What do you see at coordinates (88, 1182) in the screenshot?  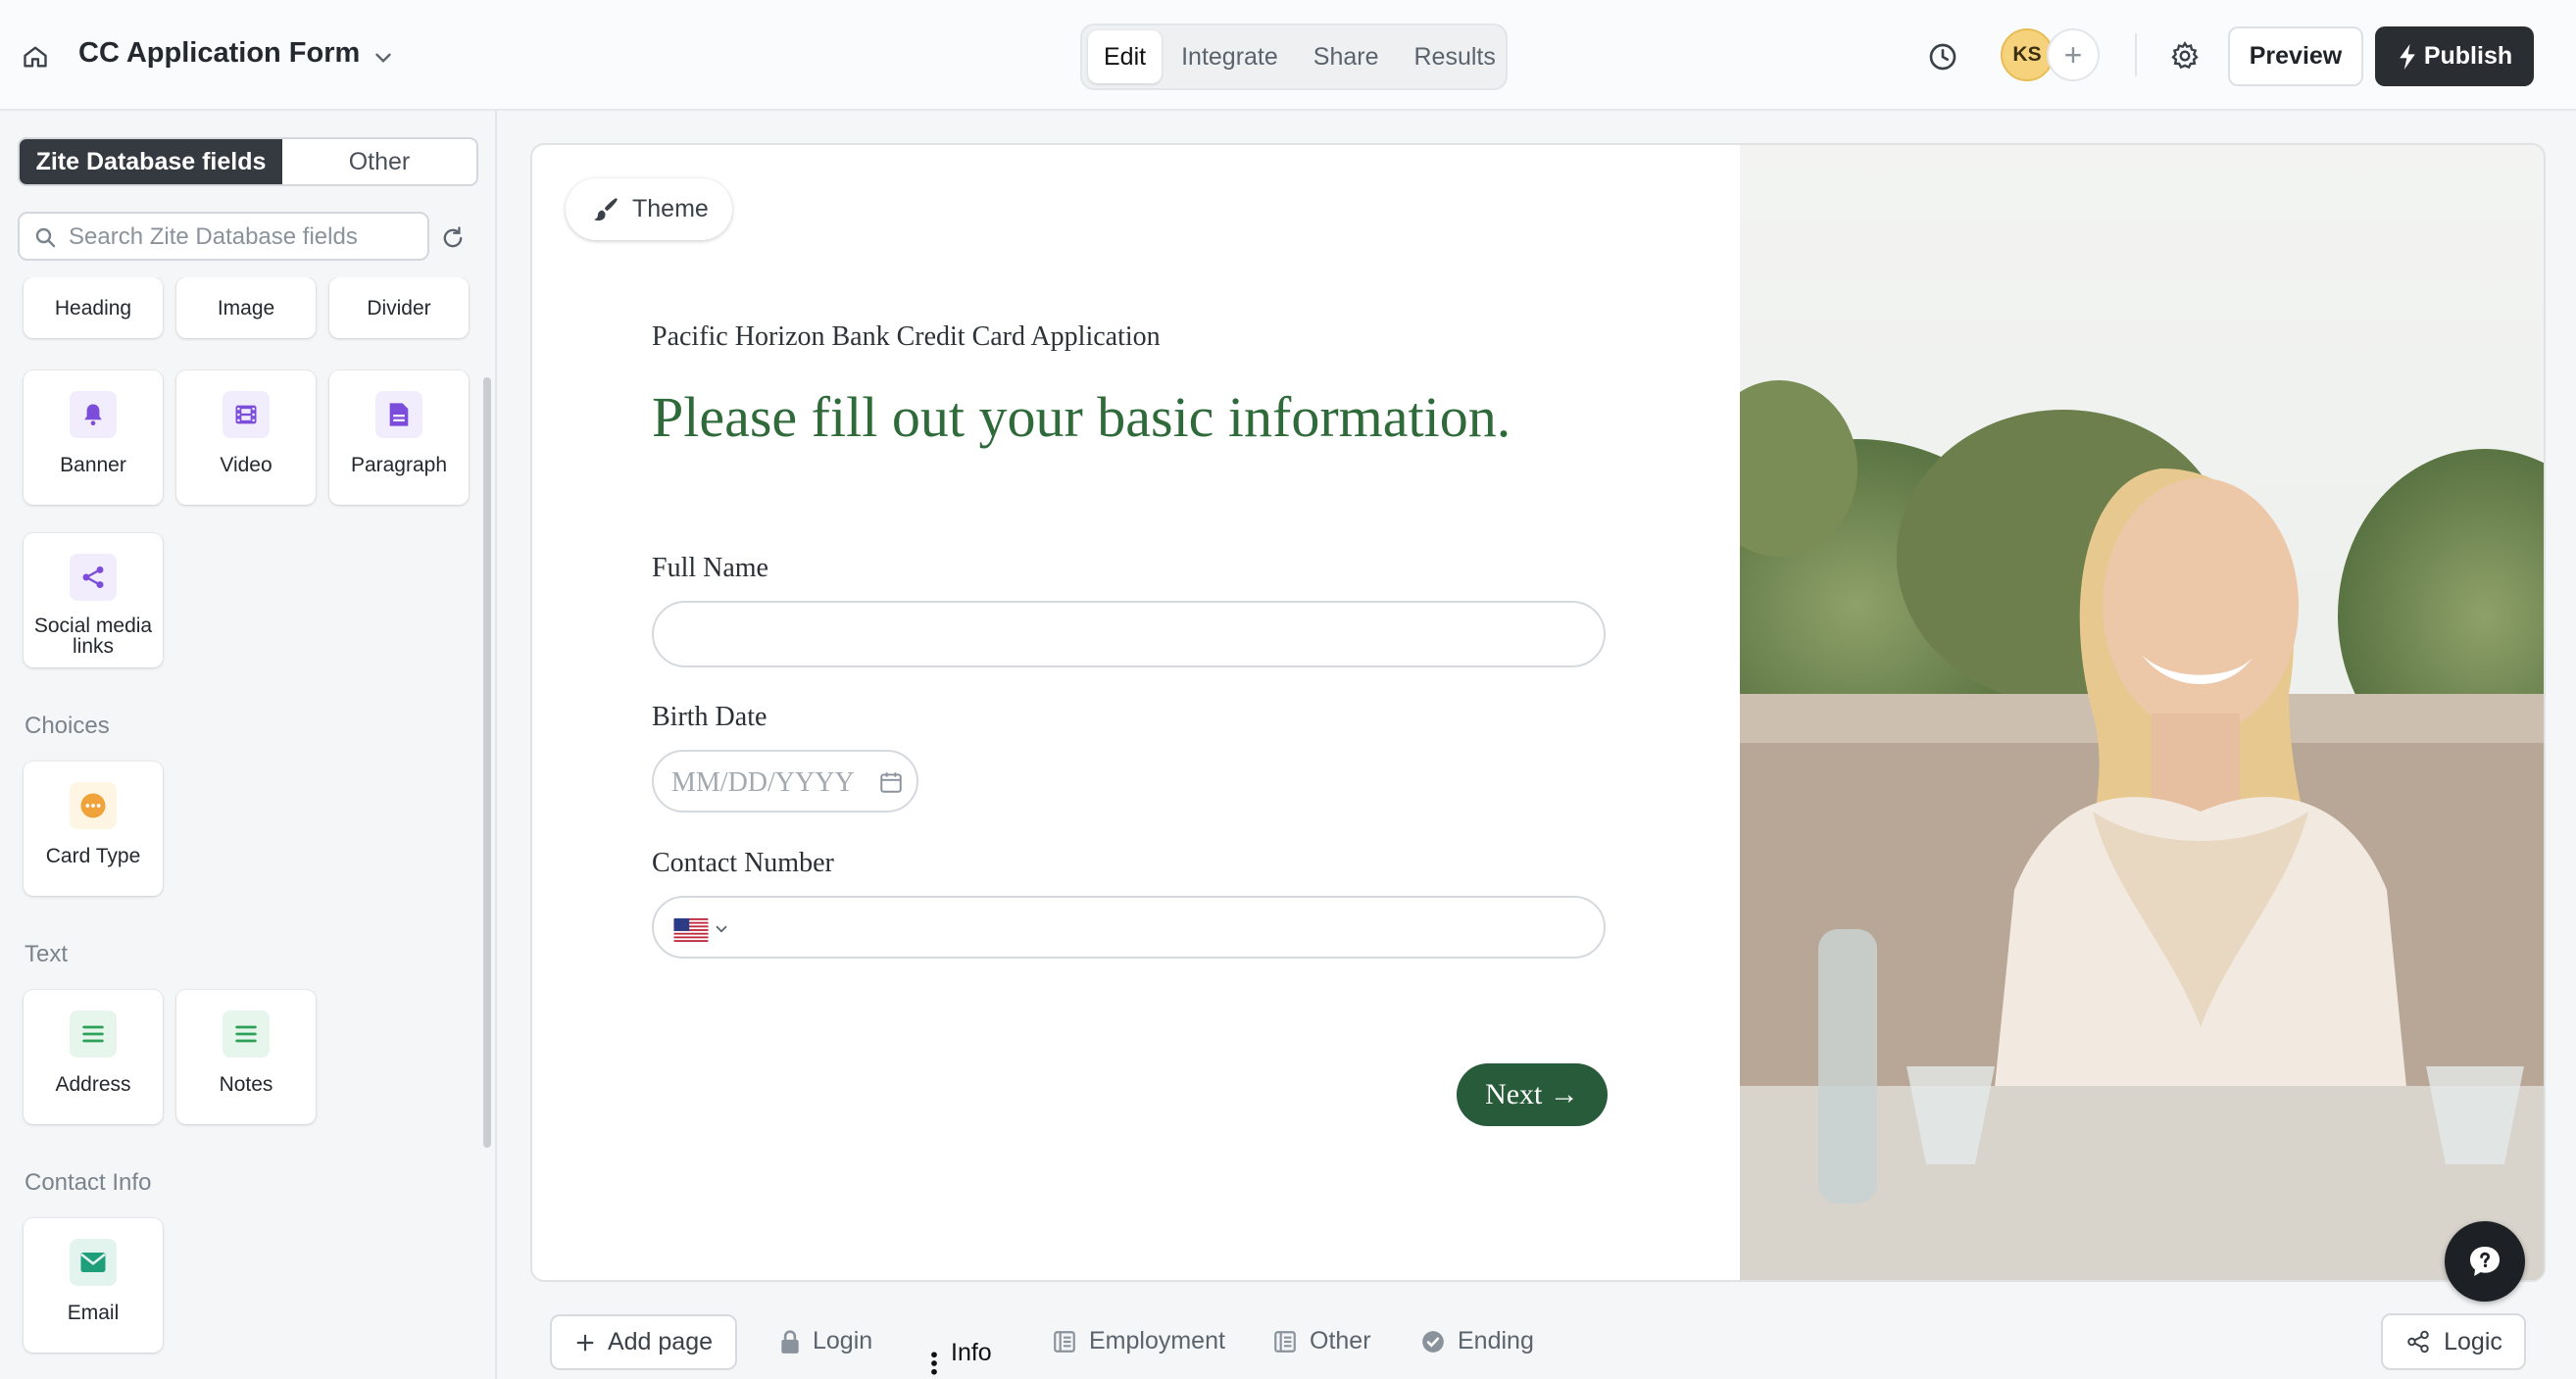 I see `section-contact-info: Contact Info` at bounding box center [88, 1182].